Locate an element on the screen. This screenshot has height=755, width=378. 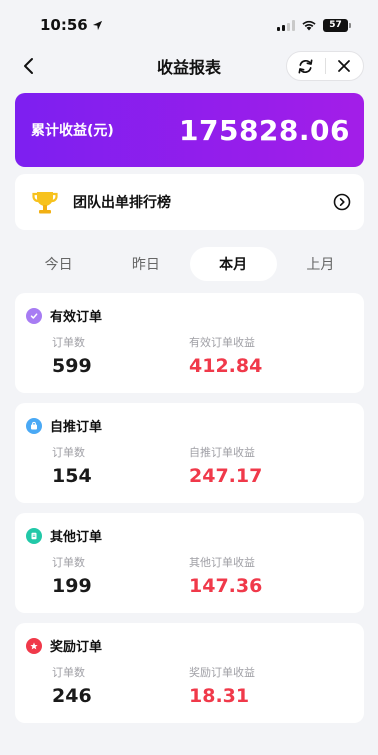
order-income-label: 奖励订单收益 is located at coordinates (222, 672).